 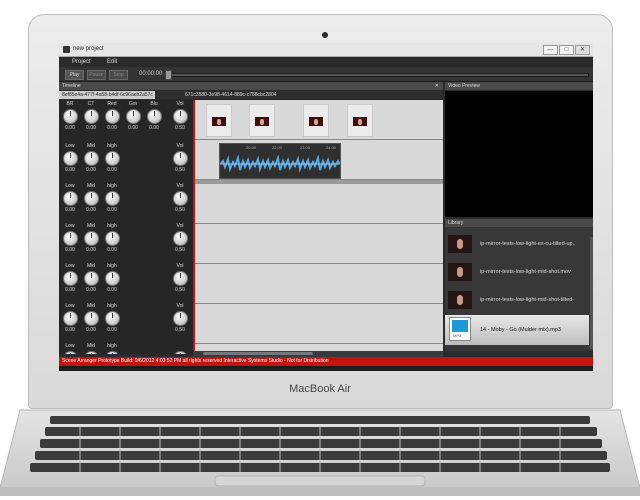 I want to click on audio-track: 20.00 22.00 23.00 24.00, so click(x=318, y=160).